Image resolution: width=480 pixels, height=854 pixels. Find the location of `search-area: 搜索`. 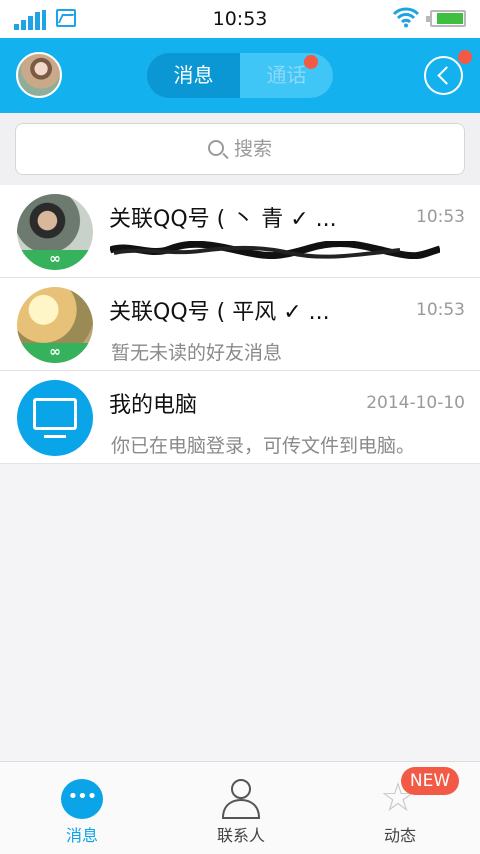

search-area: 搜索 is located at coordinates (240, 149).